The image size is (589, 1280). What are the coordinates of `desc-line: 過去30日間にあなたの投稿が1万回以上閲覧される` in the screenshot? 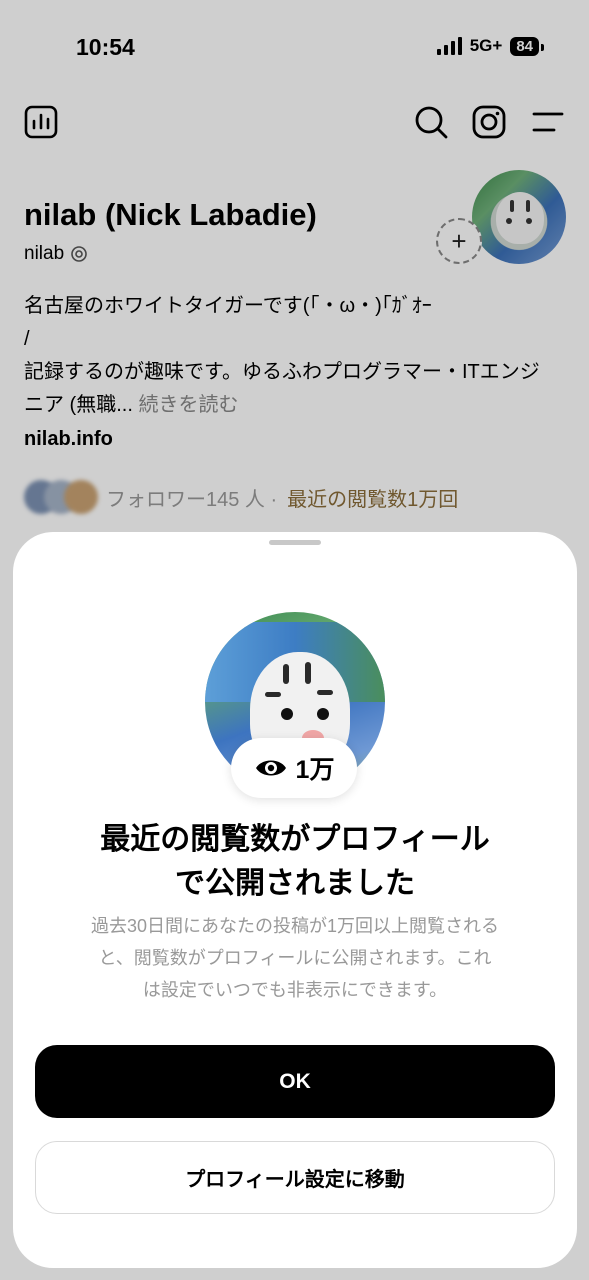 It's located at (295, 926).